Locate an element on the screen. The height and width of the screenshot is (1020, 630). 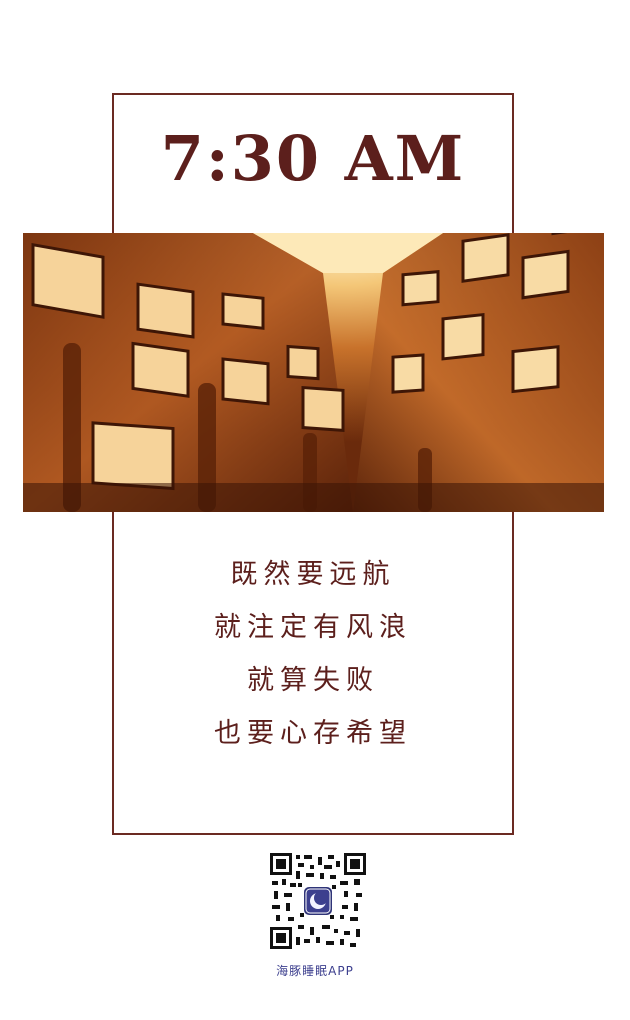
quote-line: 既然要远航 is located at coordinates (313, 574).